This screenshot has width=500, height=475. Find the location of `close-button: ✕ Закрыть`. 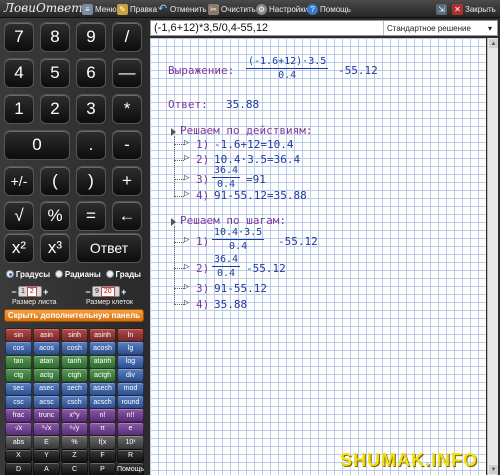

close-button: ✕ Закрыть is located at coordinates (474, 9).